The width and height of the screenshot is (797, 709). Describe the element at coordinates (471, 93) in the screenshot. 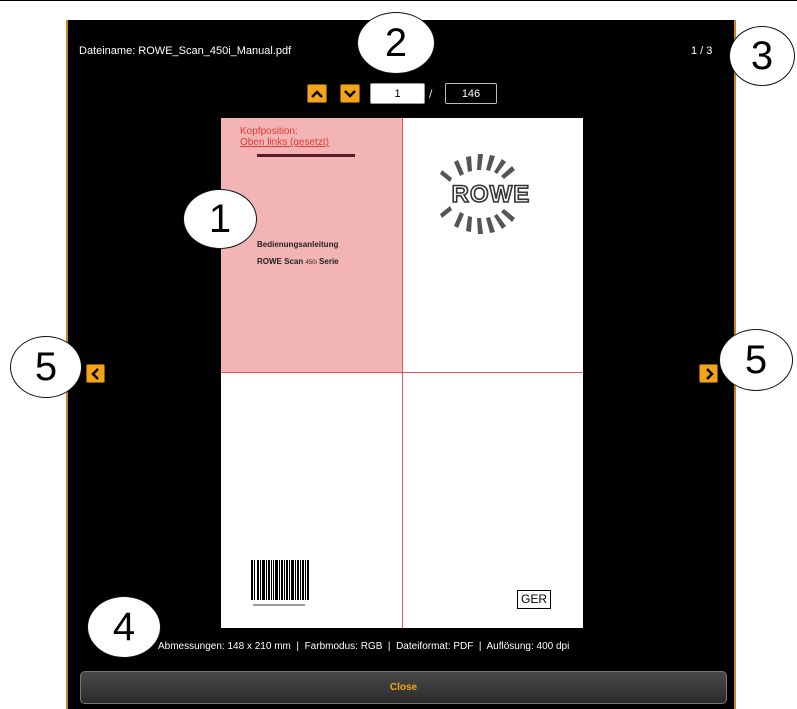

I see `total-pages: 146` at that location.